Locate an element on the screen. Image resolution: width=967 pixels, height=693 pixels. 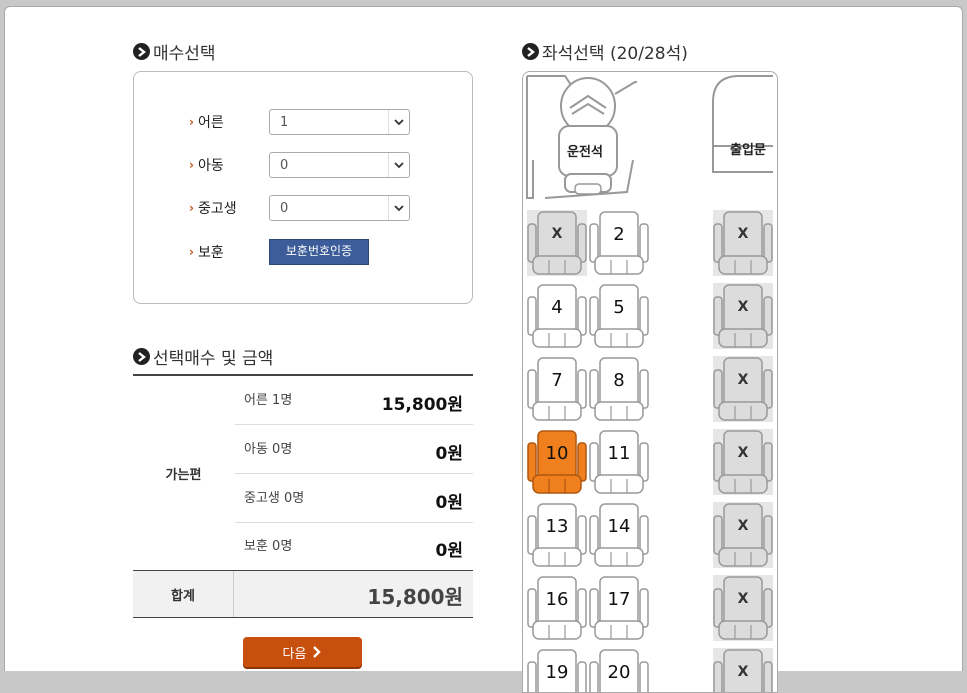
field-row-veteran: › 보훈 보훈번호인증 is located at coordinates (279, 252).